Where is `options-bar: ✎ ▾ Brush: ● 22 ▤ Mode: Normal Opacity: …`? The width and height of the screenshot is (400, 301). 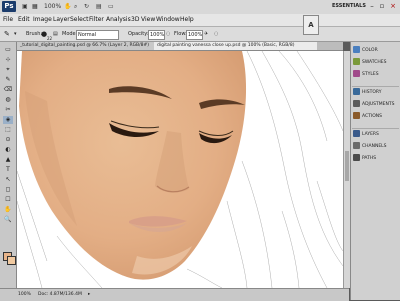
options-bar: ✎ ▾ Brush: ● 22 ▤ Mode: Normal Opacity: … is located at coordinates (200, 34).